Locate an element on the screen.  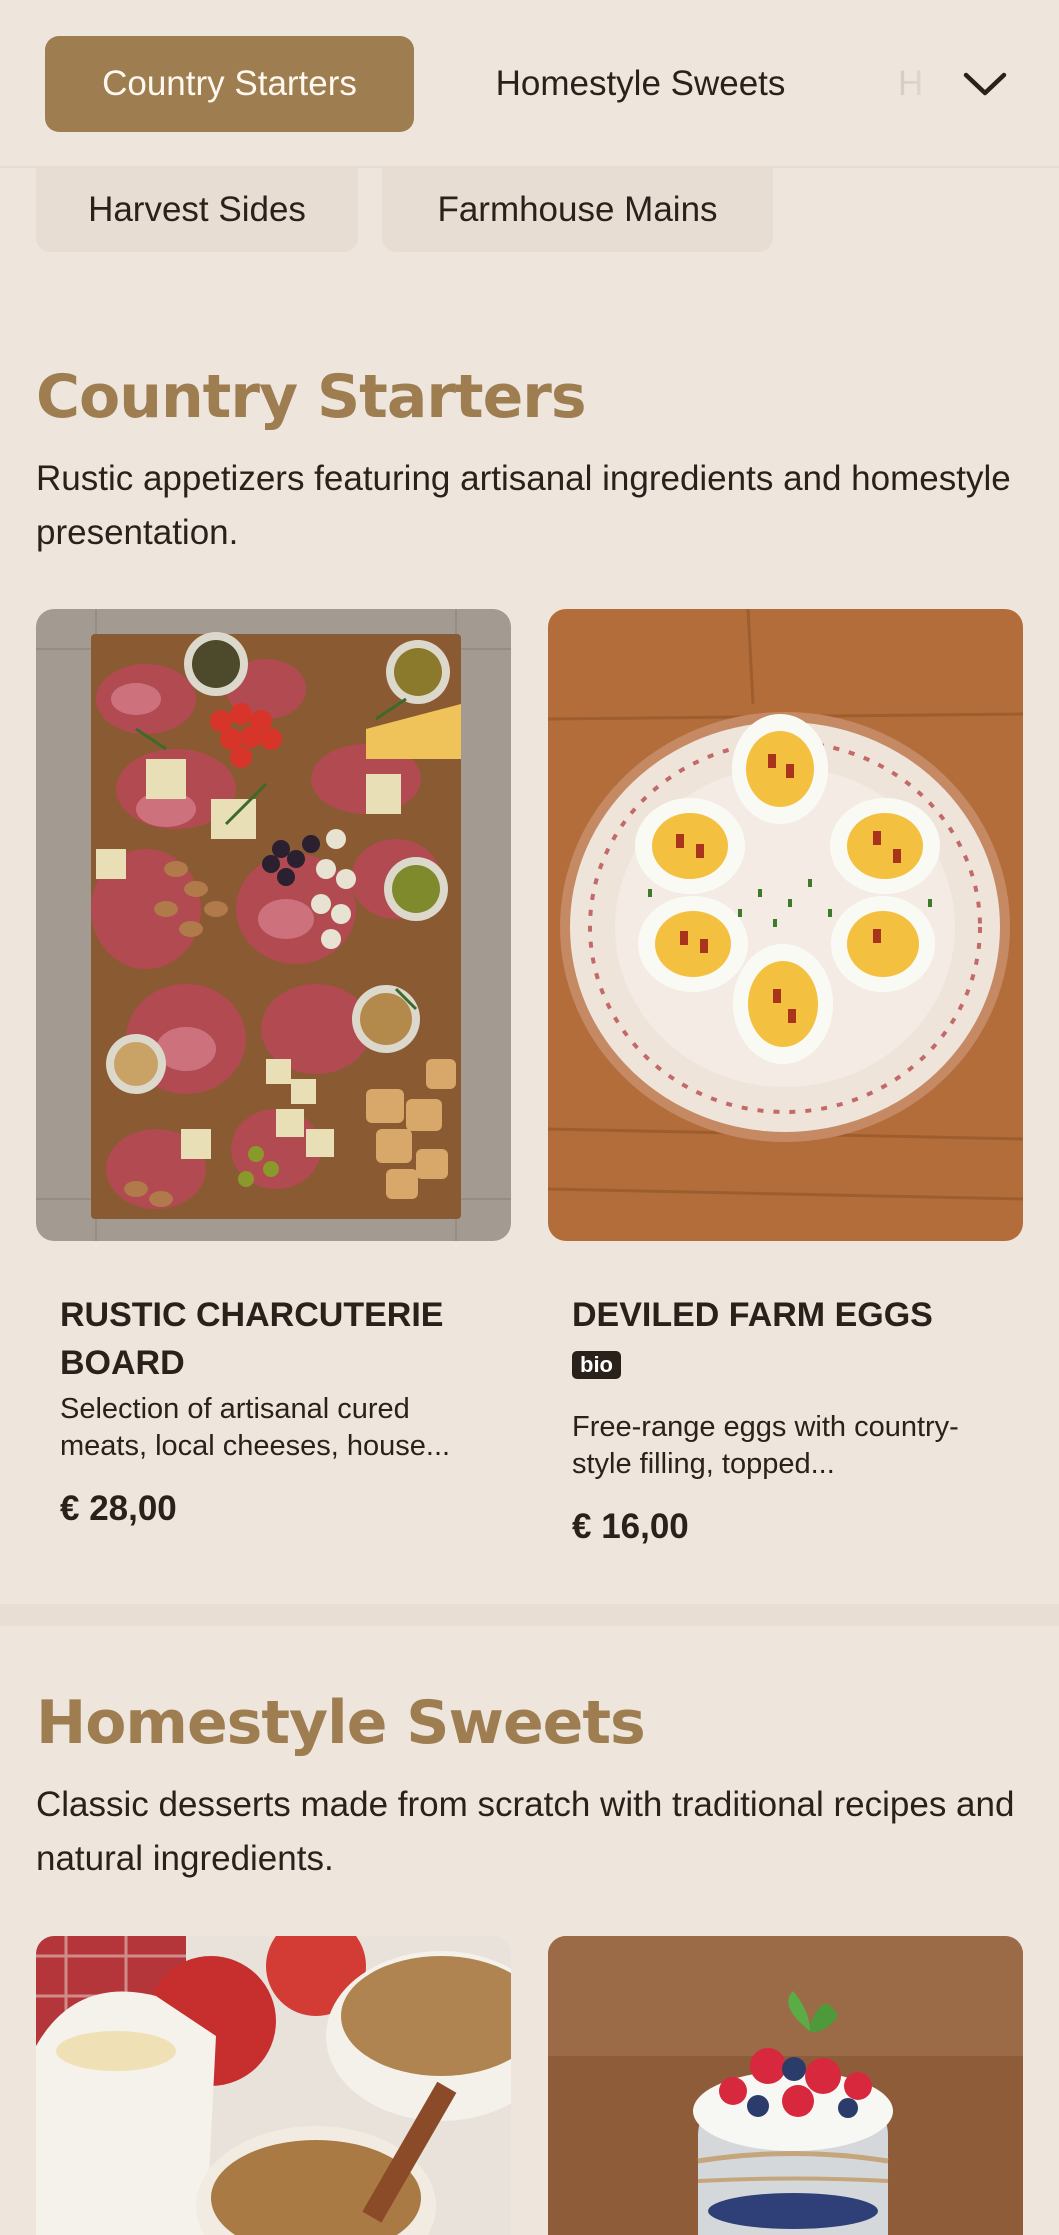
menu-item-name: RUSTIC CHARCUTERIE BOARD is located at coordinates (252, 1339).